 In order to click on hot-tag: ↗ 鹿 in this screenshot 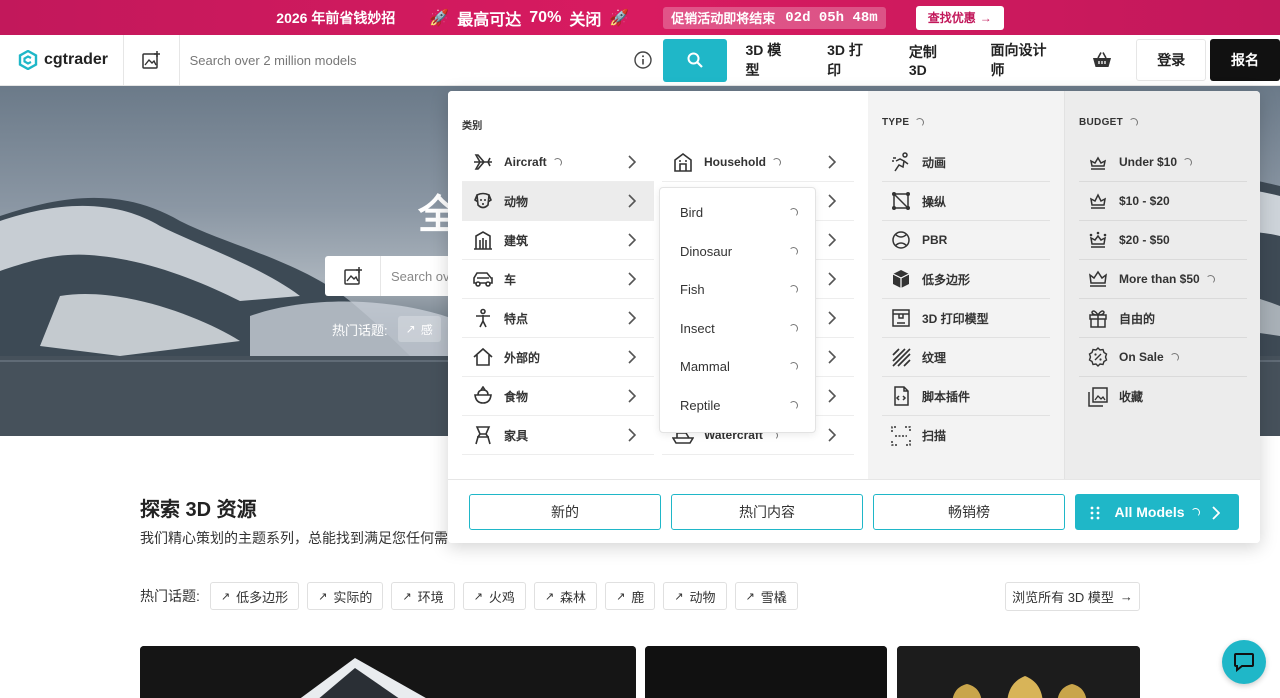, I will do `click(630, 596)`.